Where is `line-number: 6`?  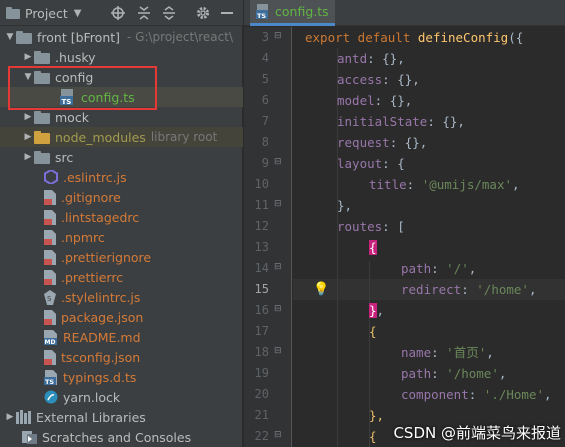 line-number: 6 is located at coordinates (265, 100).